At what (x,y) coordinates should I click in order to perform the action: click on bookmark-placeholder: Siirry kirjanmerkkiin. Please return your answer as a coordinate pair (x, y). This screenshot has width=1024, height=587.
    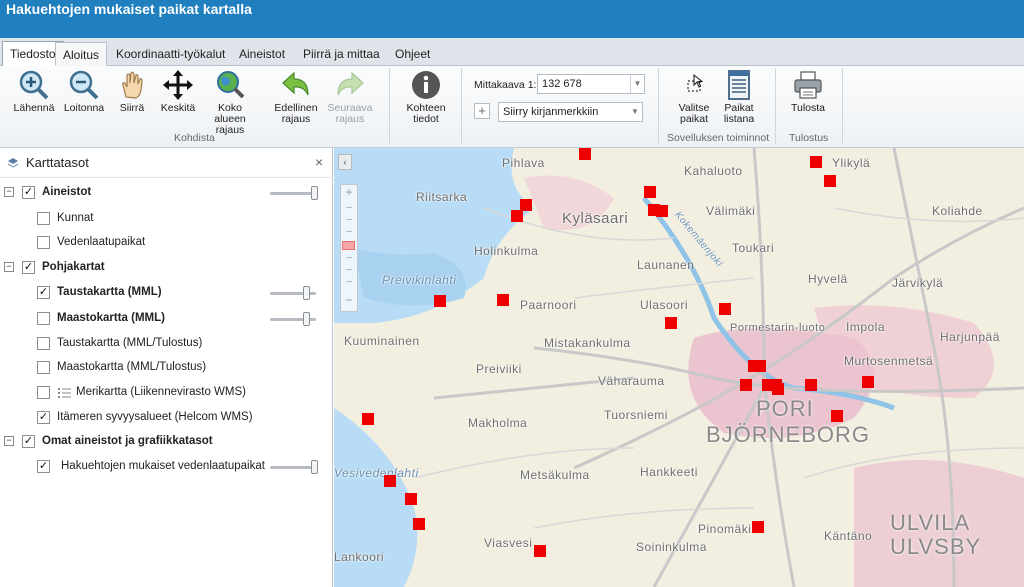
    Looking at the image, I should click on (551, 112).